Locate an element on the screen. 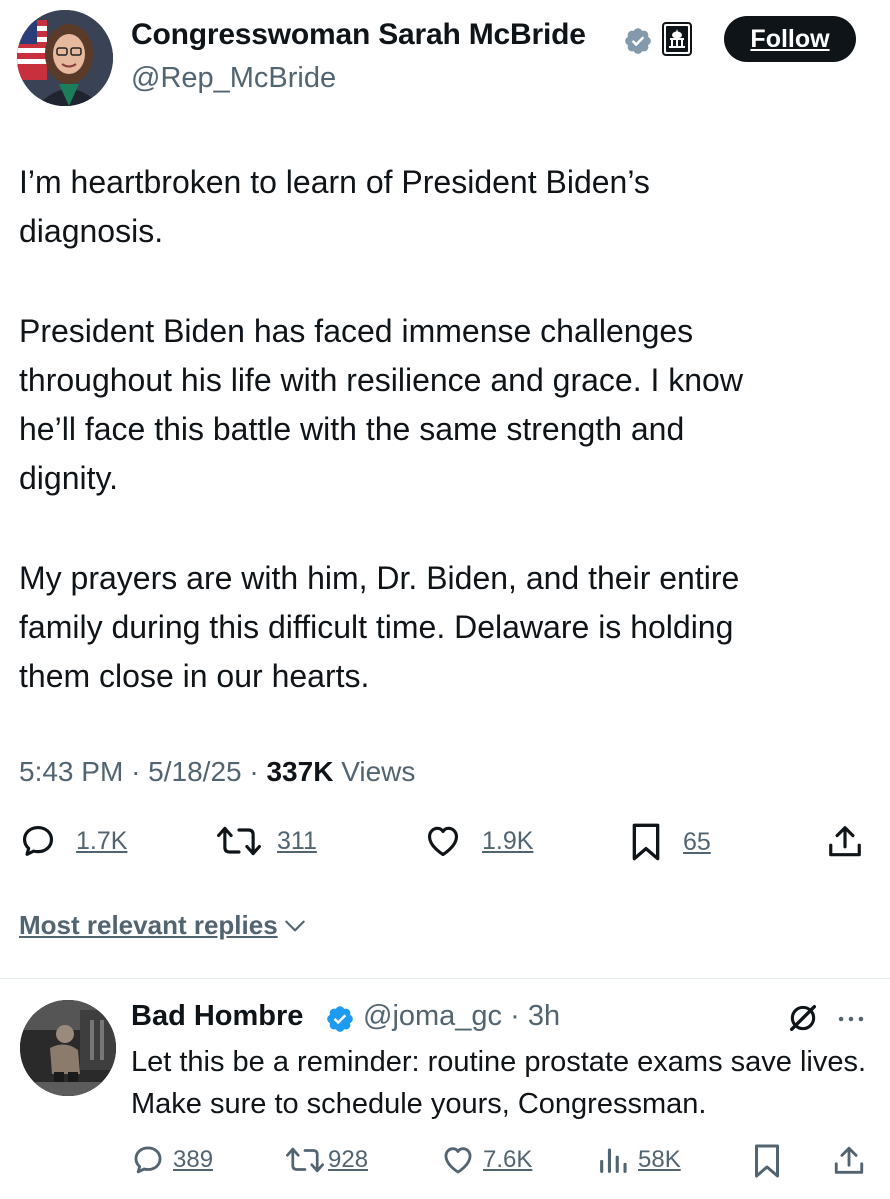 This screenshot has height=1199, width=890. tweet-date: 5/18/25 is located at coordinates (194, 771).